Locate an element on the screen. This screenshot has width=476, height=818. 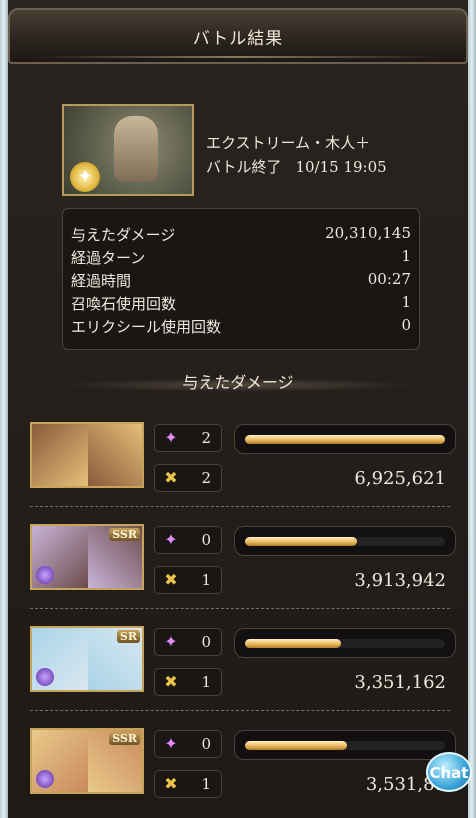
damage-section-title: 与えたダメージ is located at coordinates (238, 382).